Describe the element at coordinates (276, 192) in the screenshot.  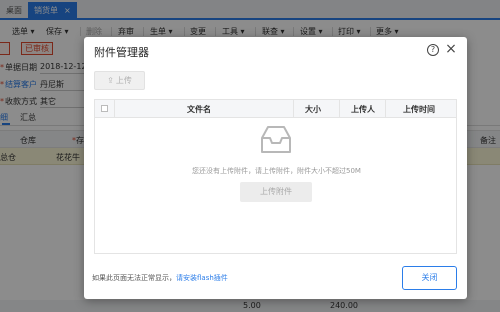
I see `upload-attachment-button: 上传附件` at that location.